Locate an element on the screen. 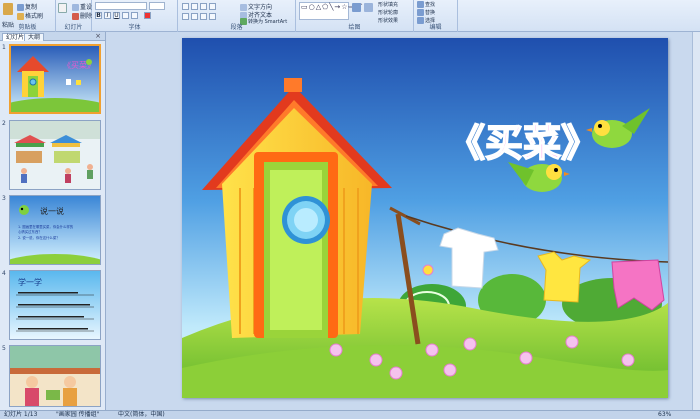 This screenshot has height=419, width=700. thumb-4-art: 学一学 is located at coordinates (55, 305).